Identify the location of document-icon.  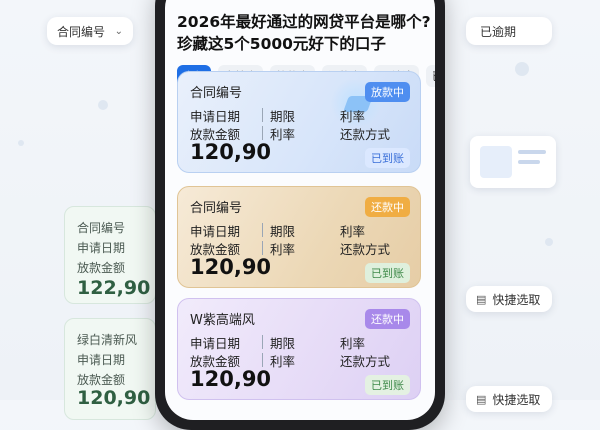
(496, 162).